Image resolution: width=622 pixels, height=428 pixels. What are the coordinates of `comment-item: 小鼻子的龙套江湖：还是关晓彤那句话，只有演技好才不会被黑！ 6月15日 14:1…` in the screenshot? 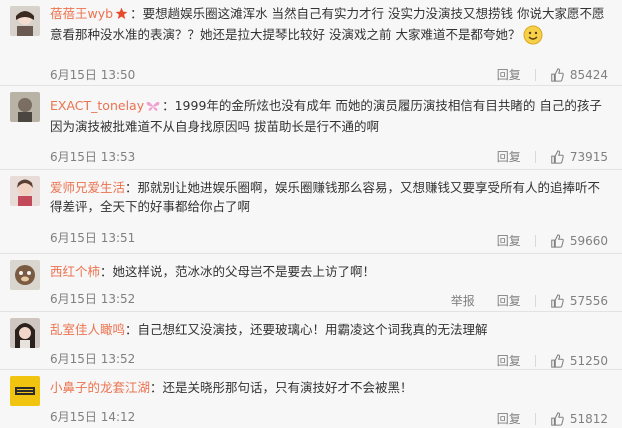 It's located at (311, 399).